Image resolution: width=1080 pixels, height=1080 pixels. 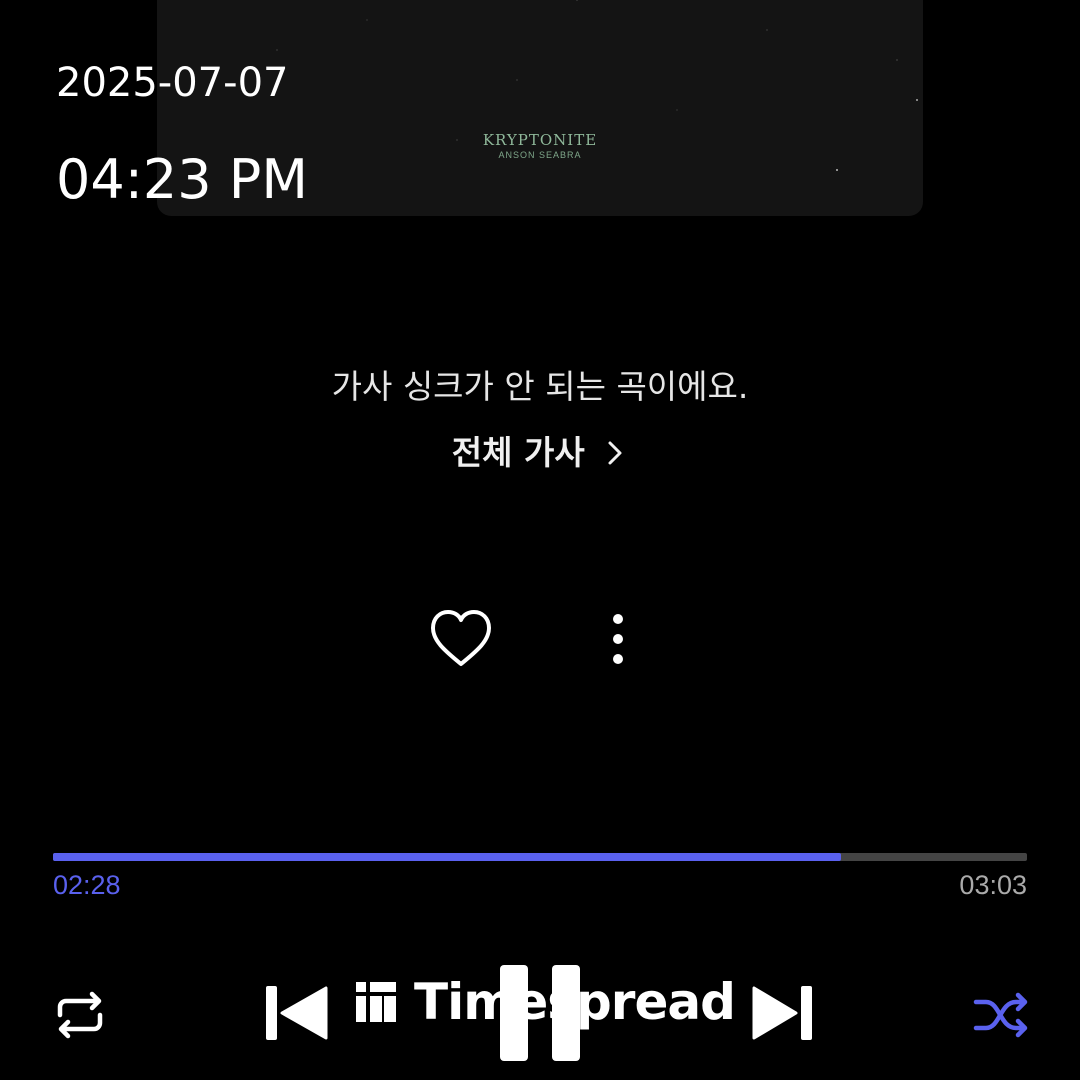 What do you see at coordinates (540, 386) in the screenshot?
I see `lyrics-sync-message: 가사 싱크가 안 되는 곡이에요.` at bounding box center [540, 386].